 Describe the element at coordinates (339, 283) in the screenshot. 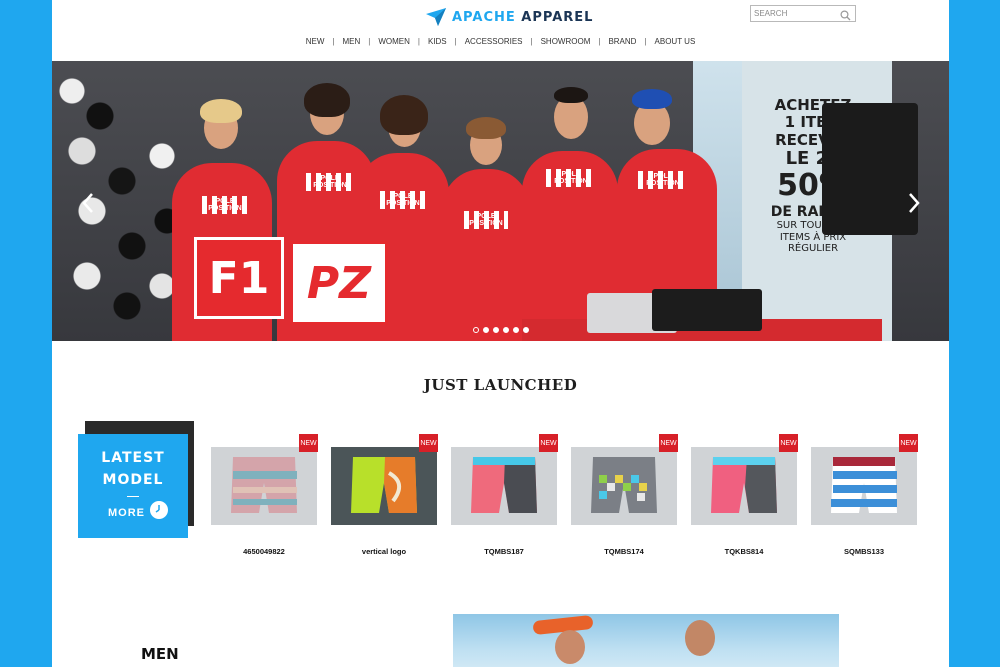

I see `sign-pz: PZ` at that location.